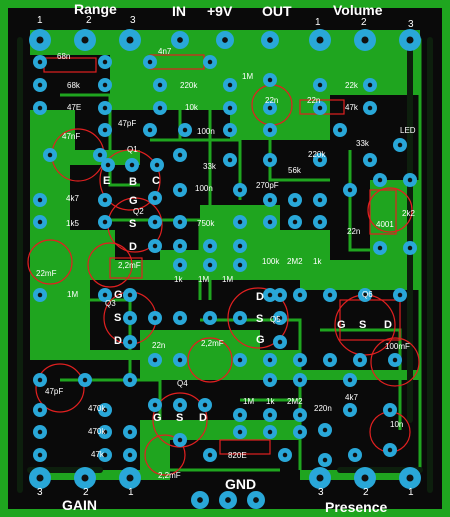  What do you see at coordinates (129, 265) in the screenshot?
I see `cap-2-2mf-b: 2,2mF` at bounding box center [129, 265].